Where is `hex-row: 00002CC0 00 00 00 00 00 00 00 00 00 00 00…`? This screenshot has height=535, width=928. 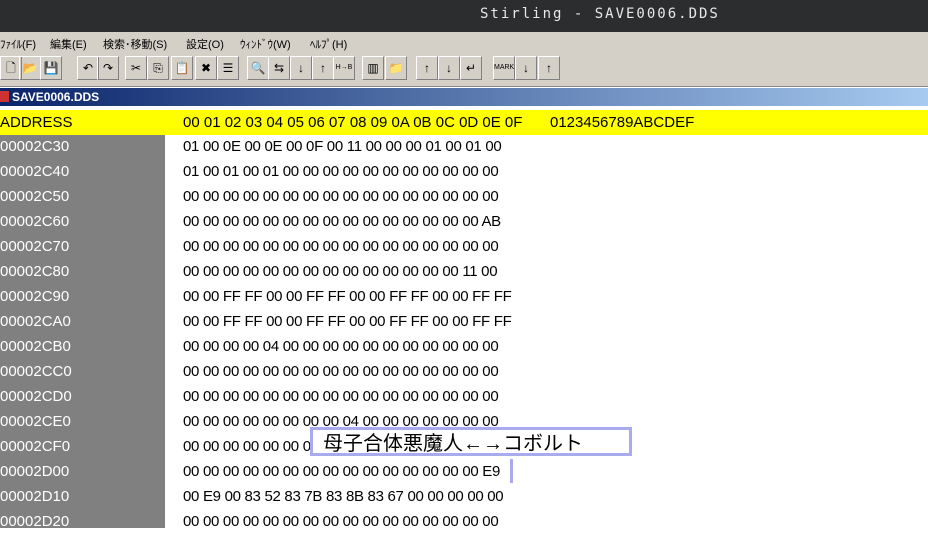 hex-row: 00002CC0 00 00 00 00 00 00 00 00 00 00 00… is located at coordinates (464, 372).